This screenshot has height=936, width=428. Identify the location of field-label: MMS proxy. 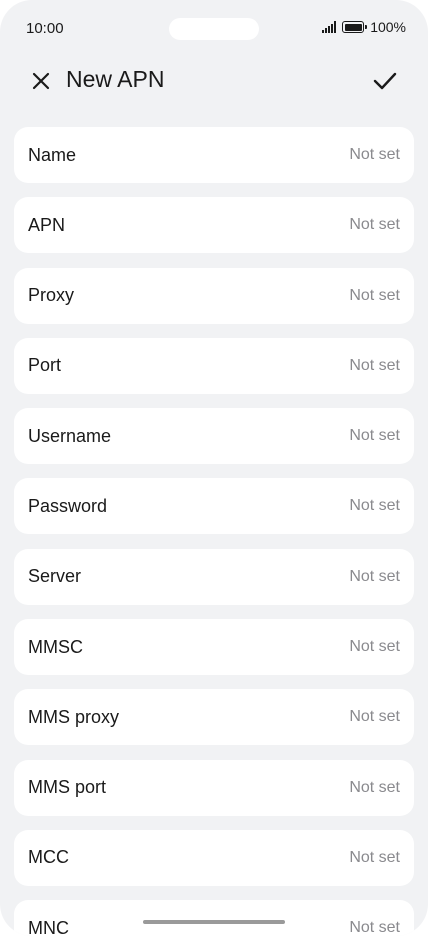
(74, 716).